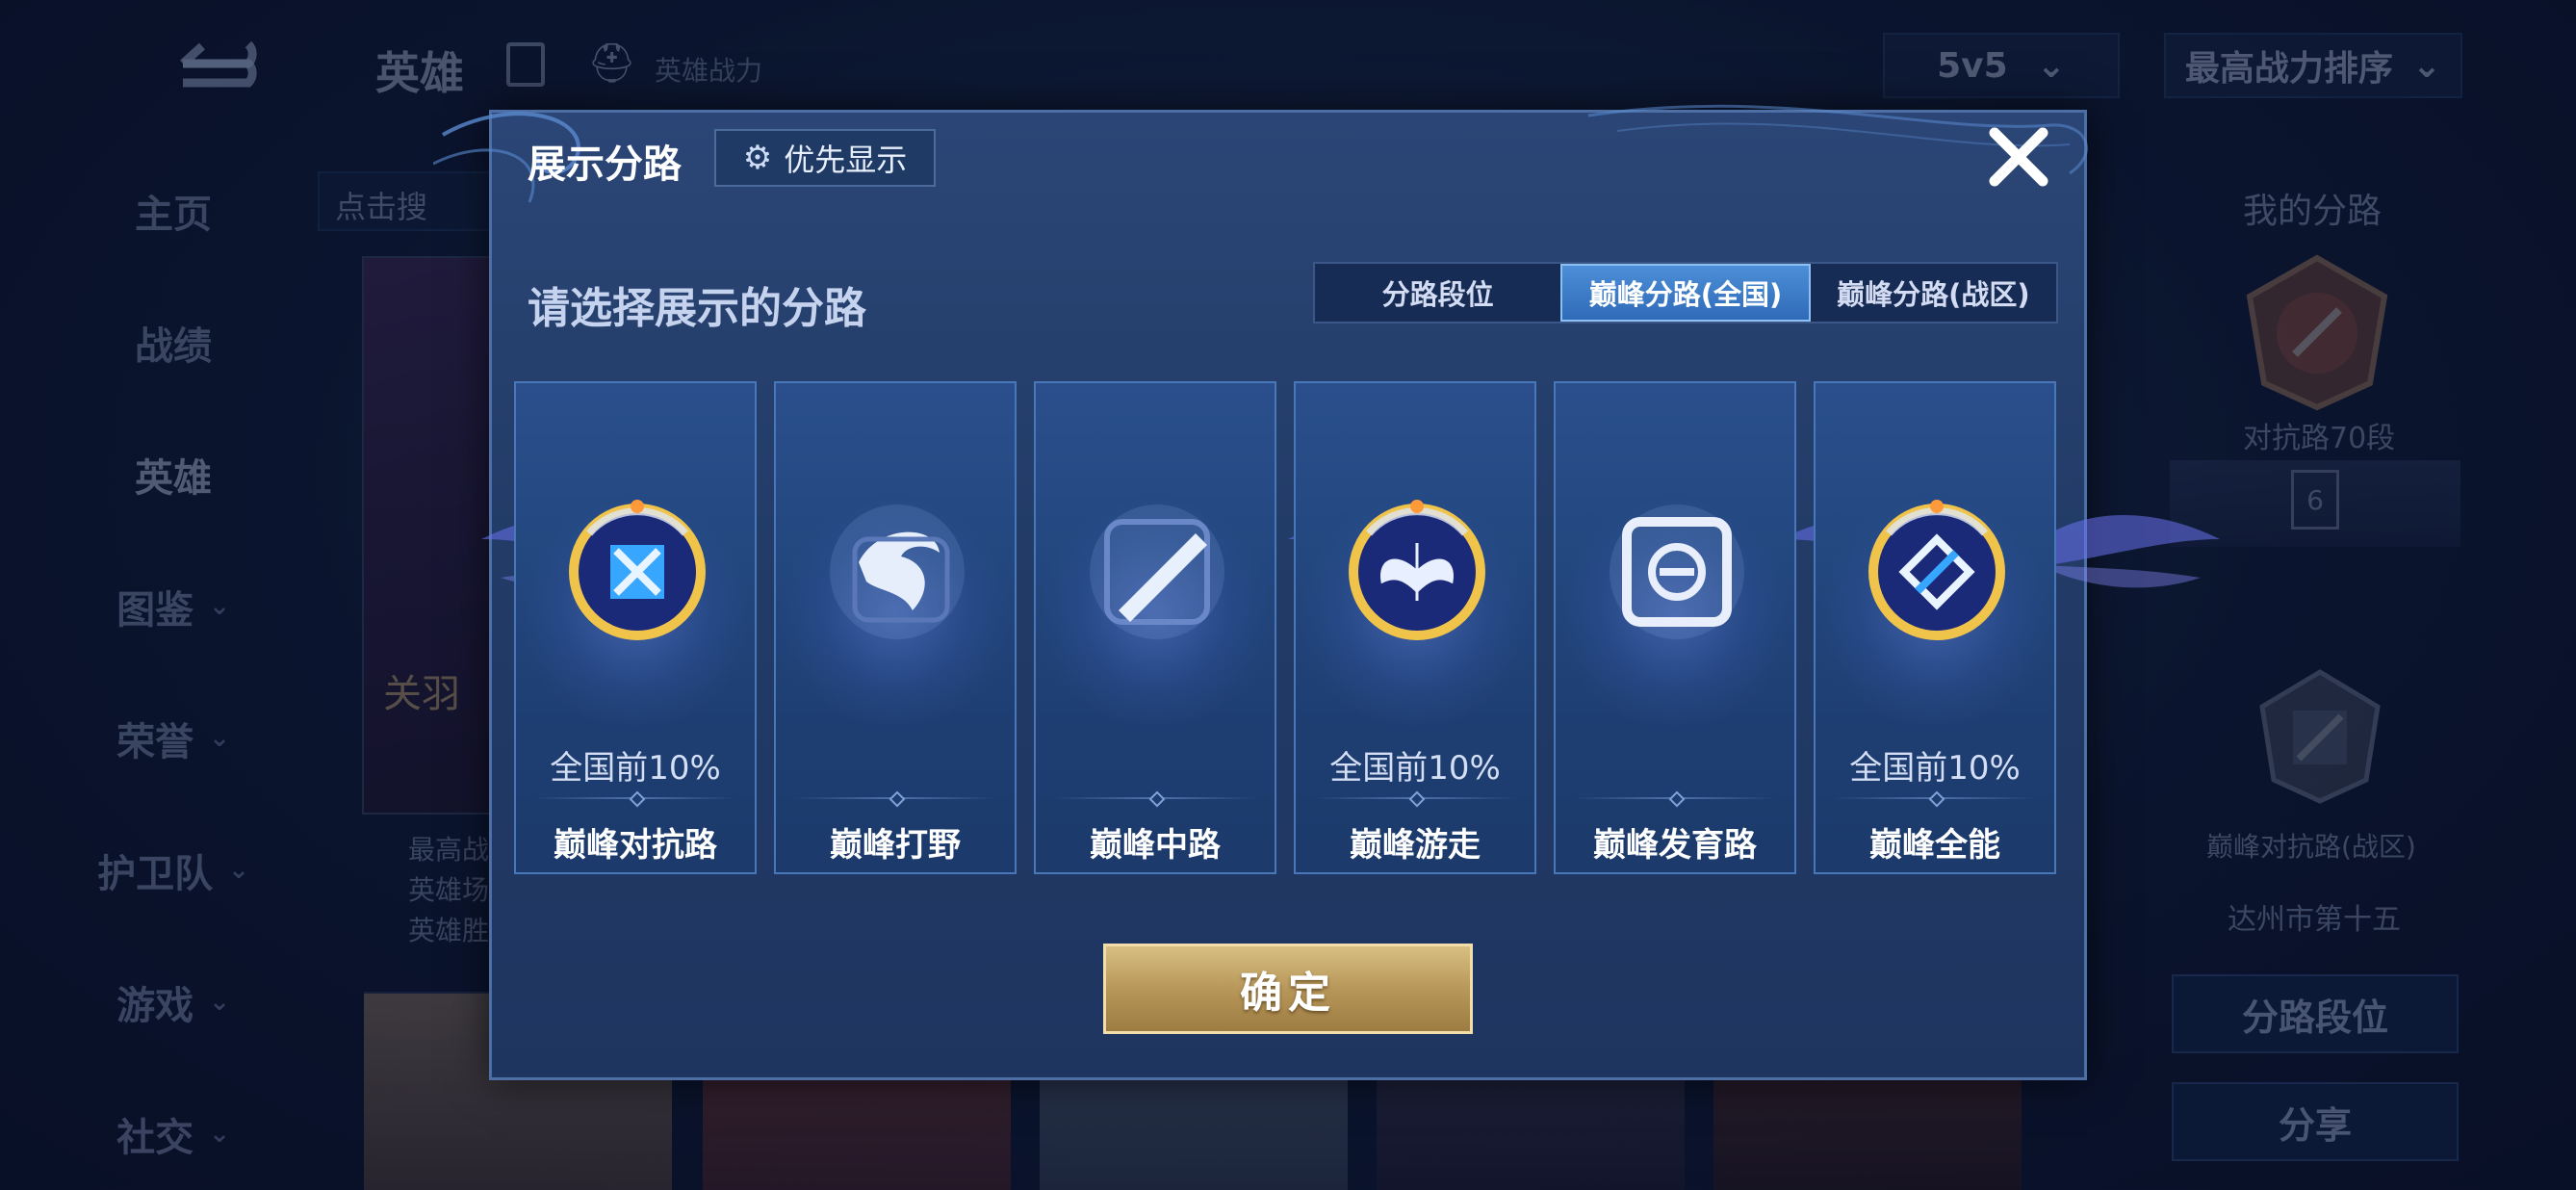  Describe the element at coordinates (1935, 846) in the screenshot. I see `lane-name: 巅峰全能` at that location.